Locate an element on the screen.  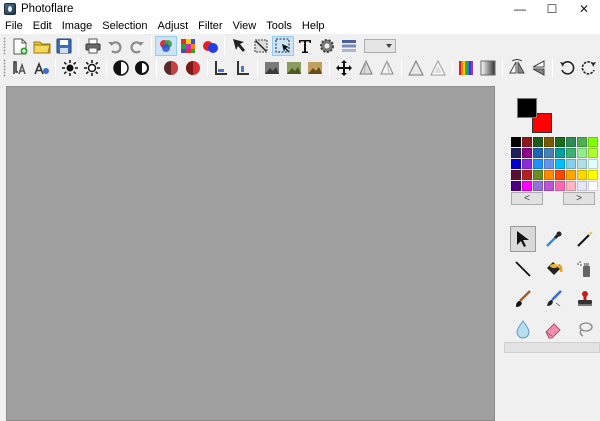
selection-arrow-icon is located at coordinates (239, 46).